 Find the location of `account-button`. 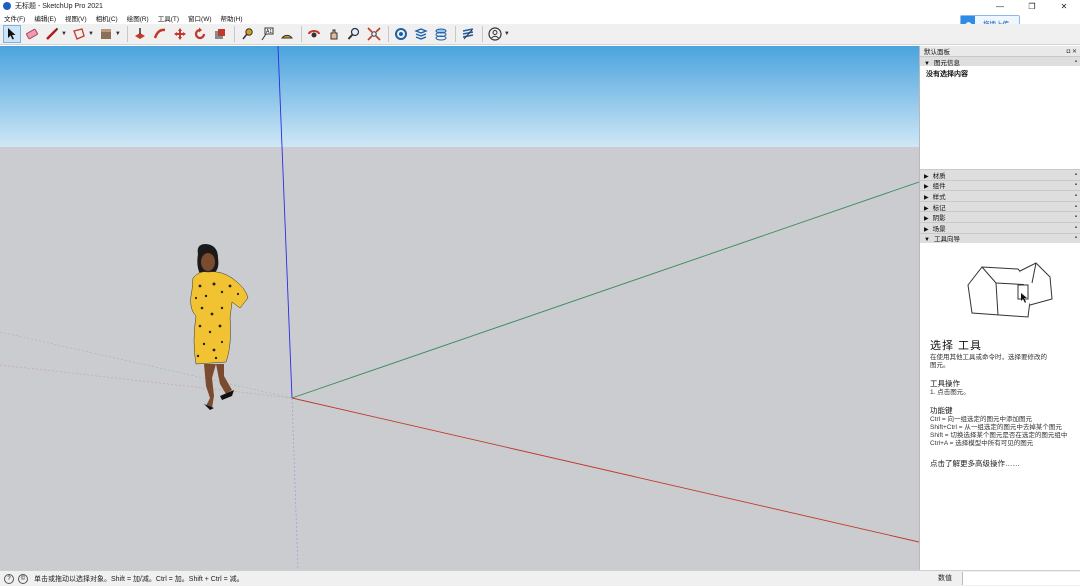

account-button is located at coordinates (495, 34).